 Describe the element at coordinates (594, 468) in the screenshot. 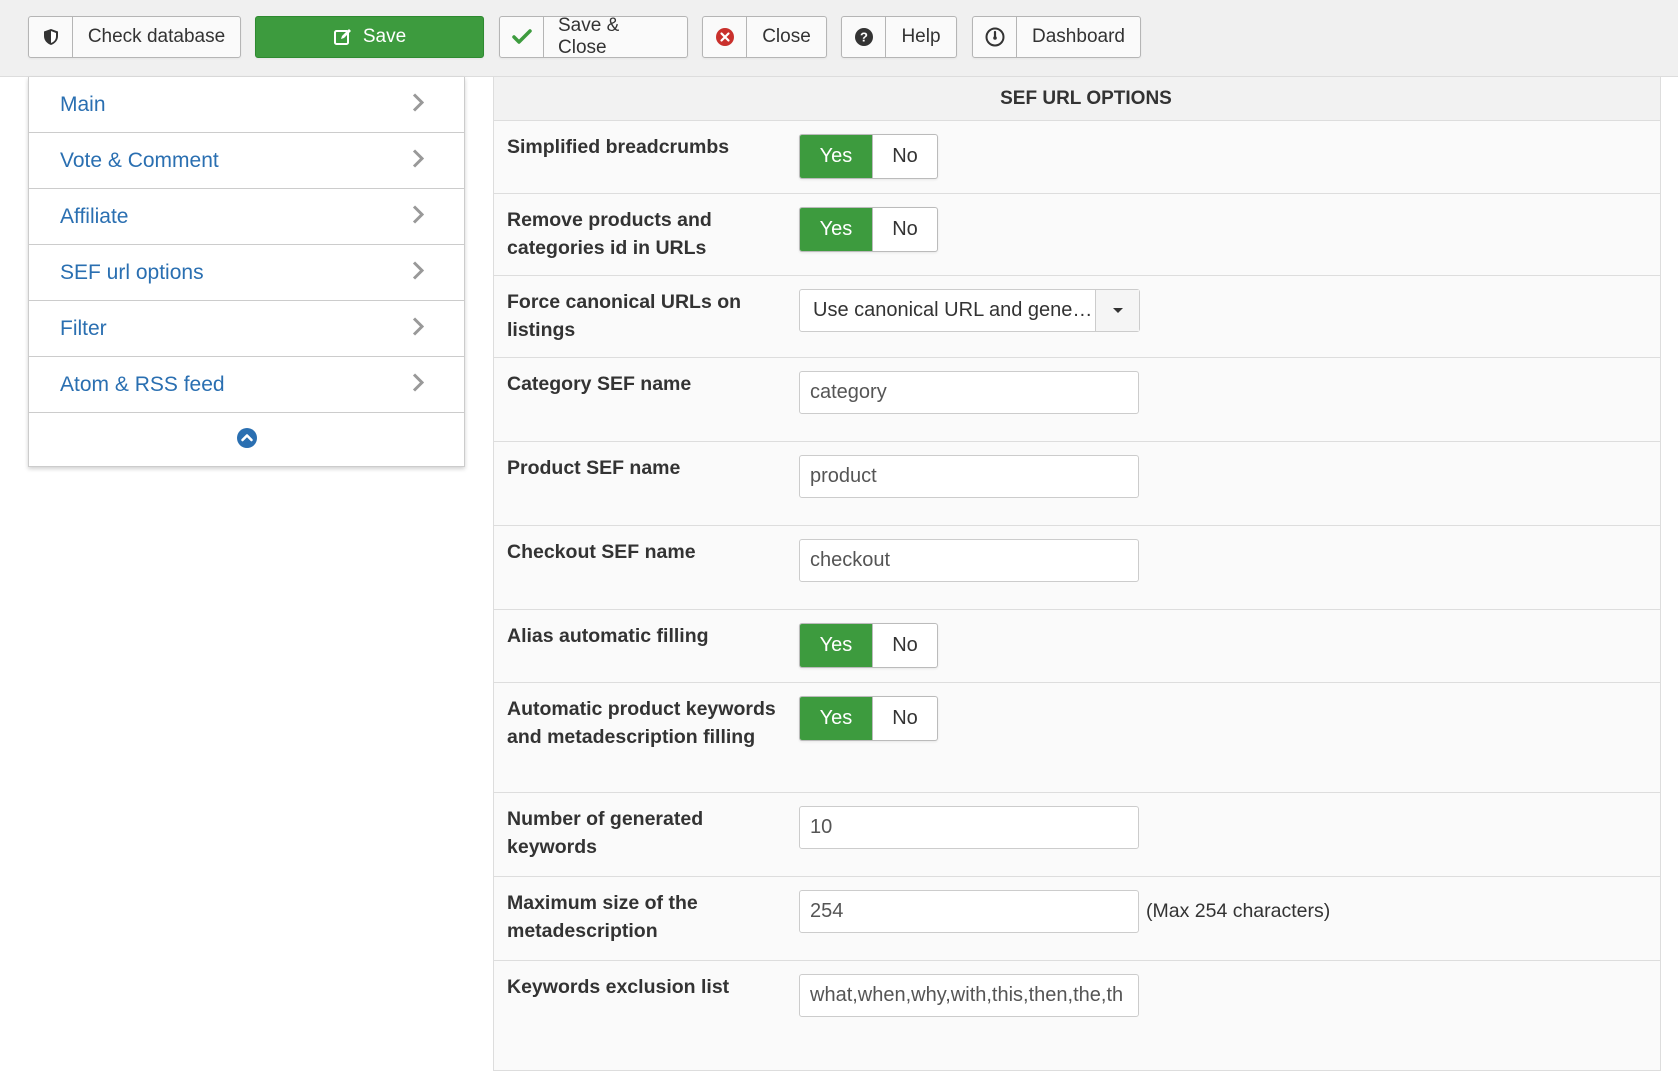

I see `field-label: Product SEF name` at that location.